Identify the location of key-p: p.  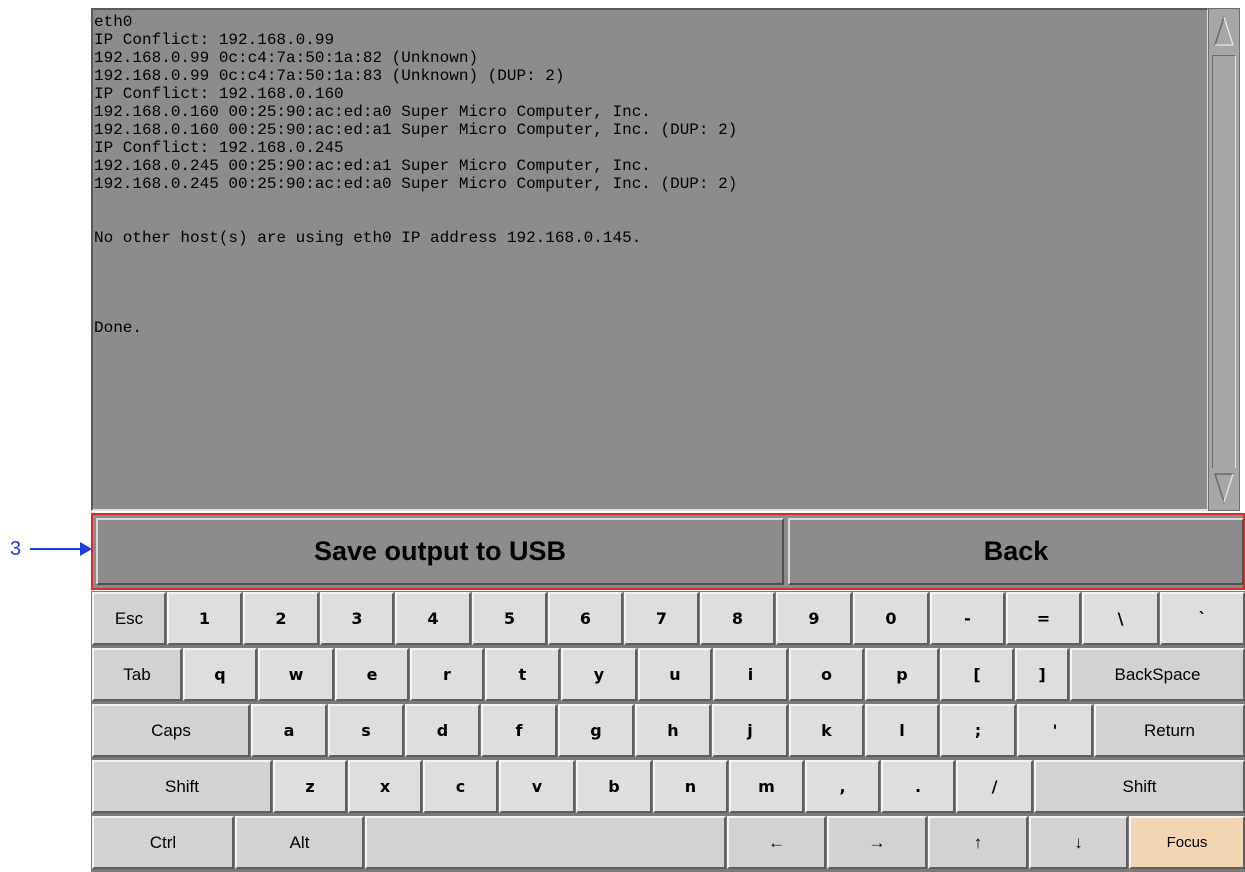
(902, 674).